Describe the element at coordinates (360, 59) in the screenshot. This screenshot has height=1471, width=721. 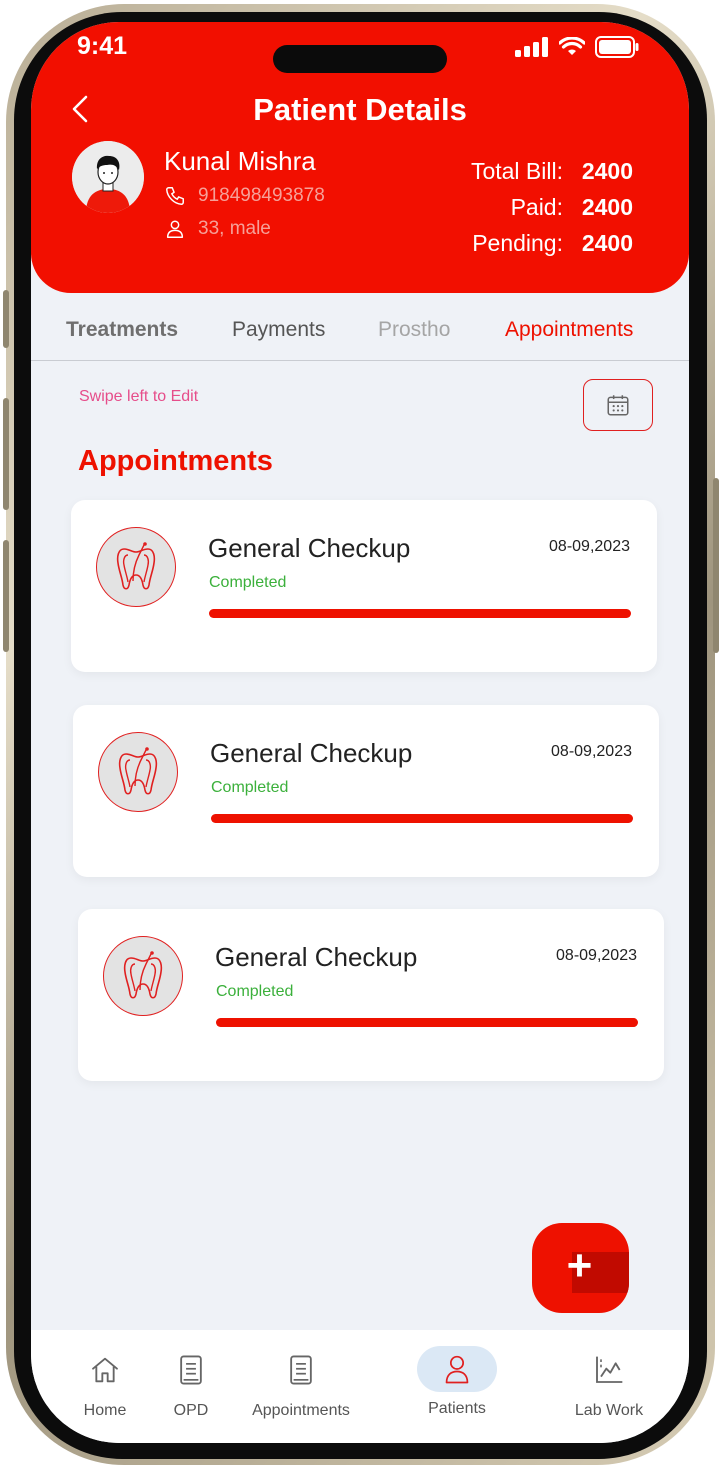
I see `dynamic-island` at that location.